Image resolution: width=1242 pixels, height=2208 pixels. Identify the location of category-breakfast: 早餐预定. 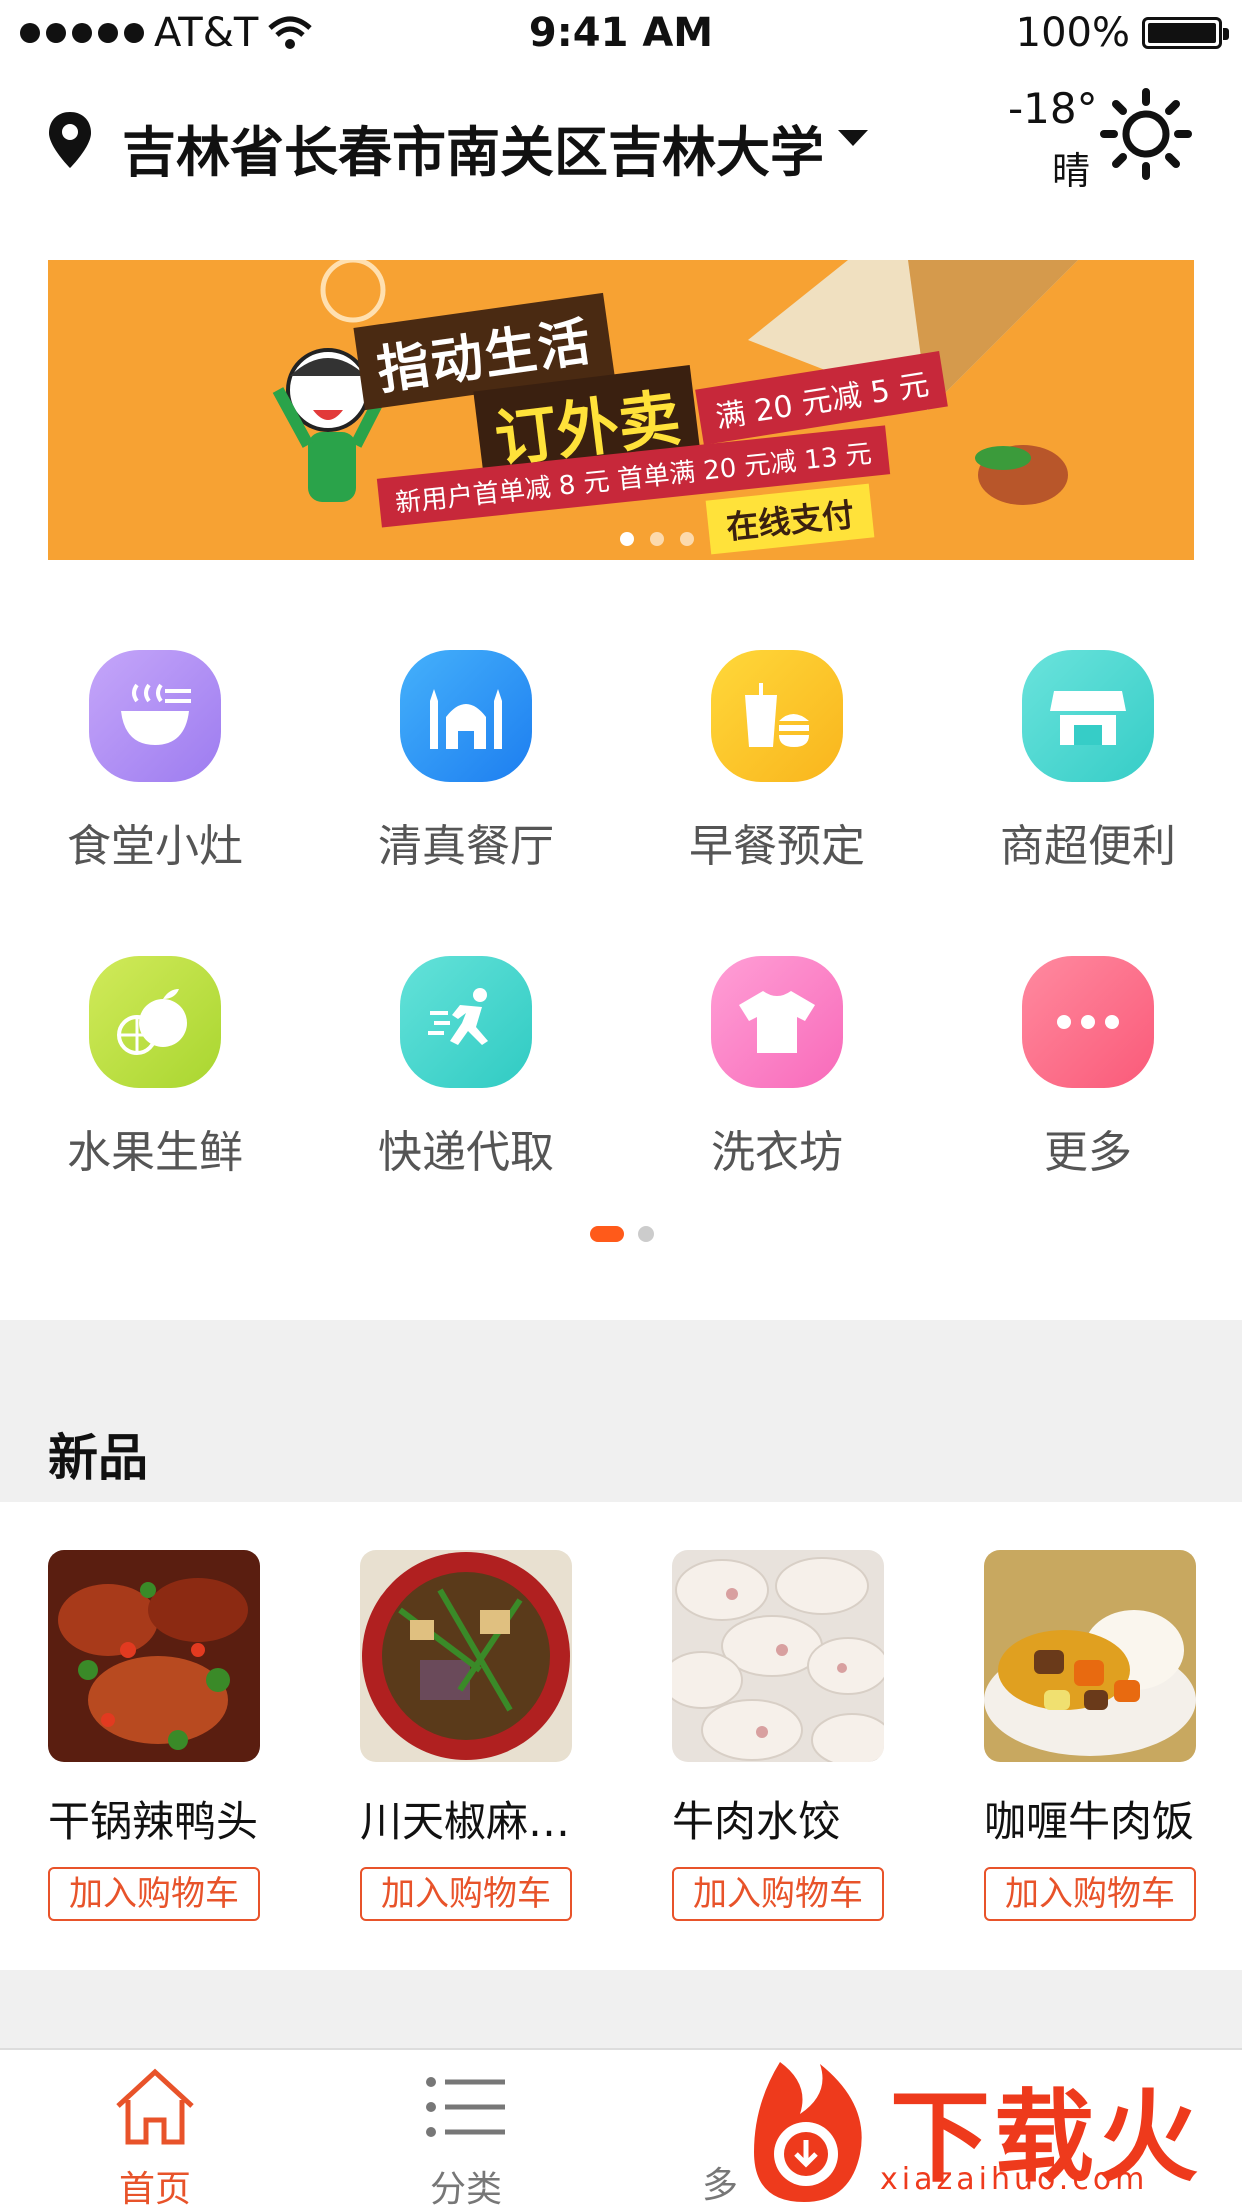
(777, 762).